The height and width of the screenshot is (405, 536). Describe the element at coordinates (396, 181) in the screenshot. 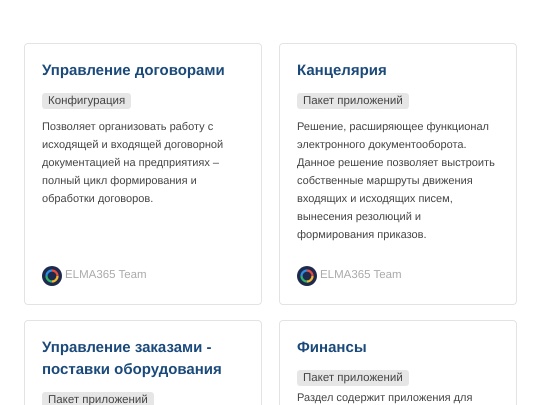

I see `card-description: Решение, расширяющее функционал электронного документооборота. Данное решение позволяет выстроить собственные маршруты движения входящих и исходящих писем, вынесения резолюций и формирования приказов.` at that location.